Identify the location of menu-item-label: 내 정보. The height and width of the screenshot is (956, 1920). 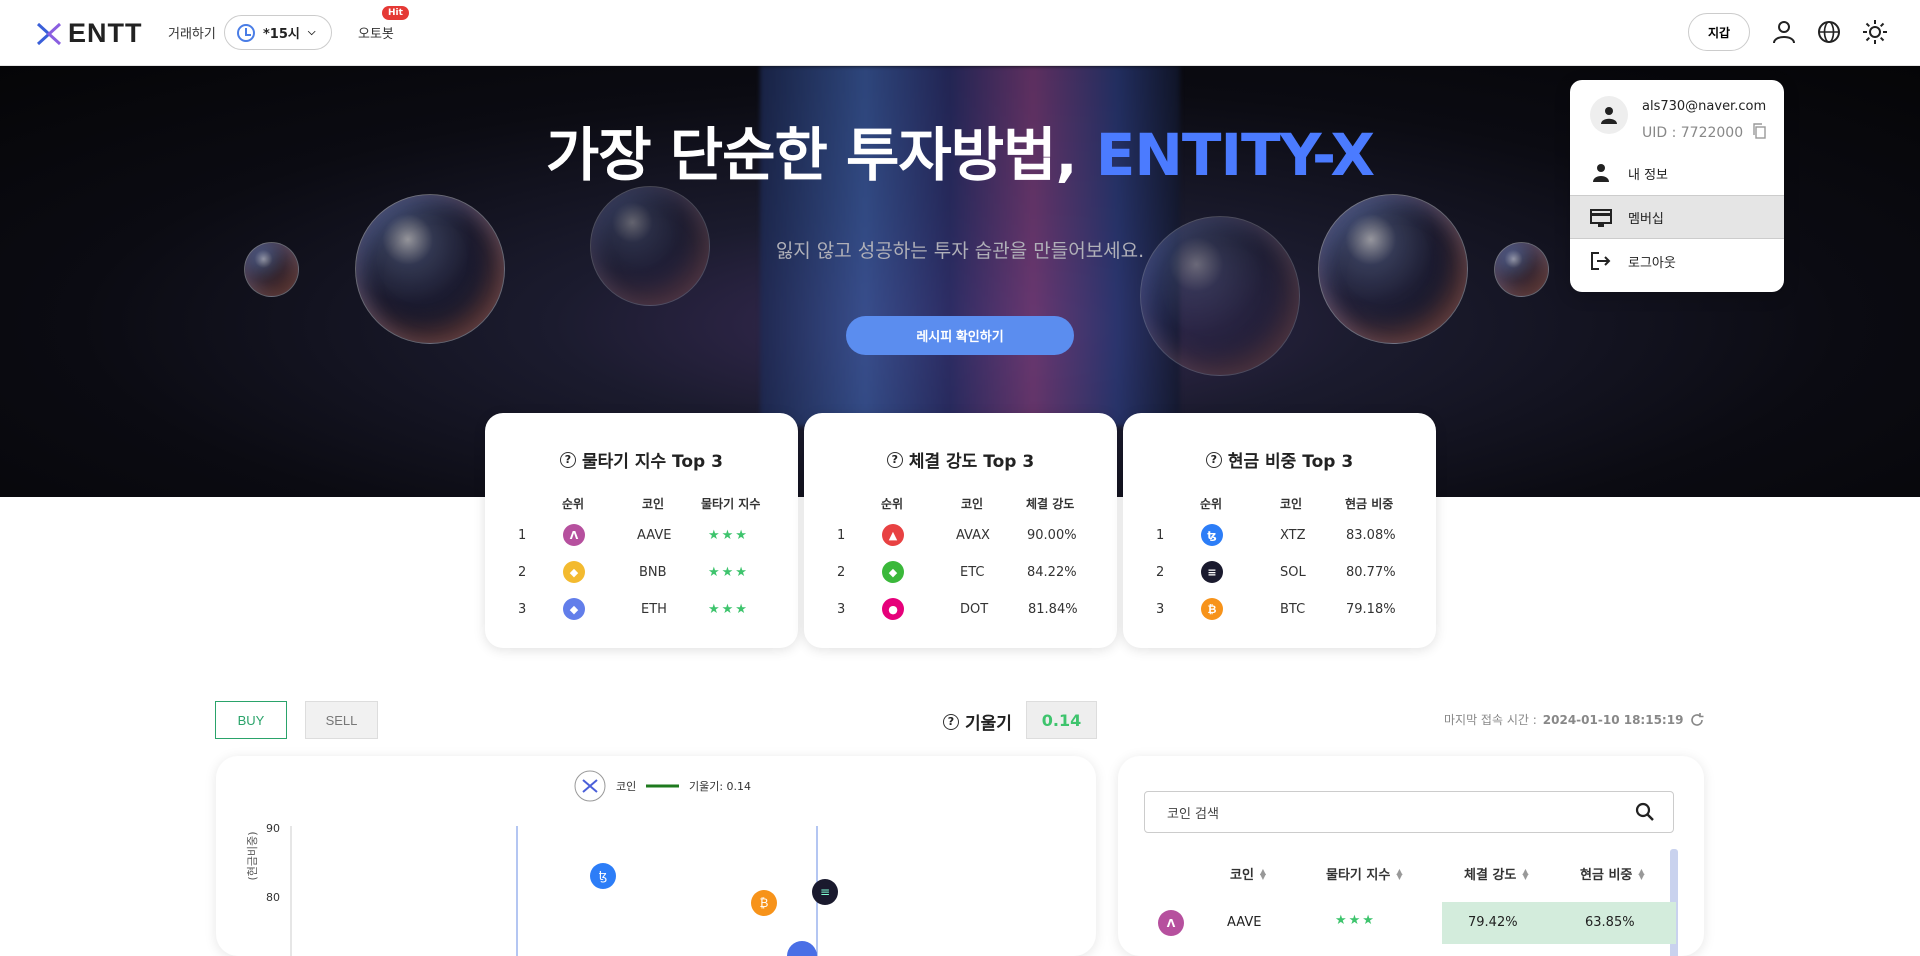
(1648, 175).